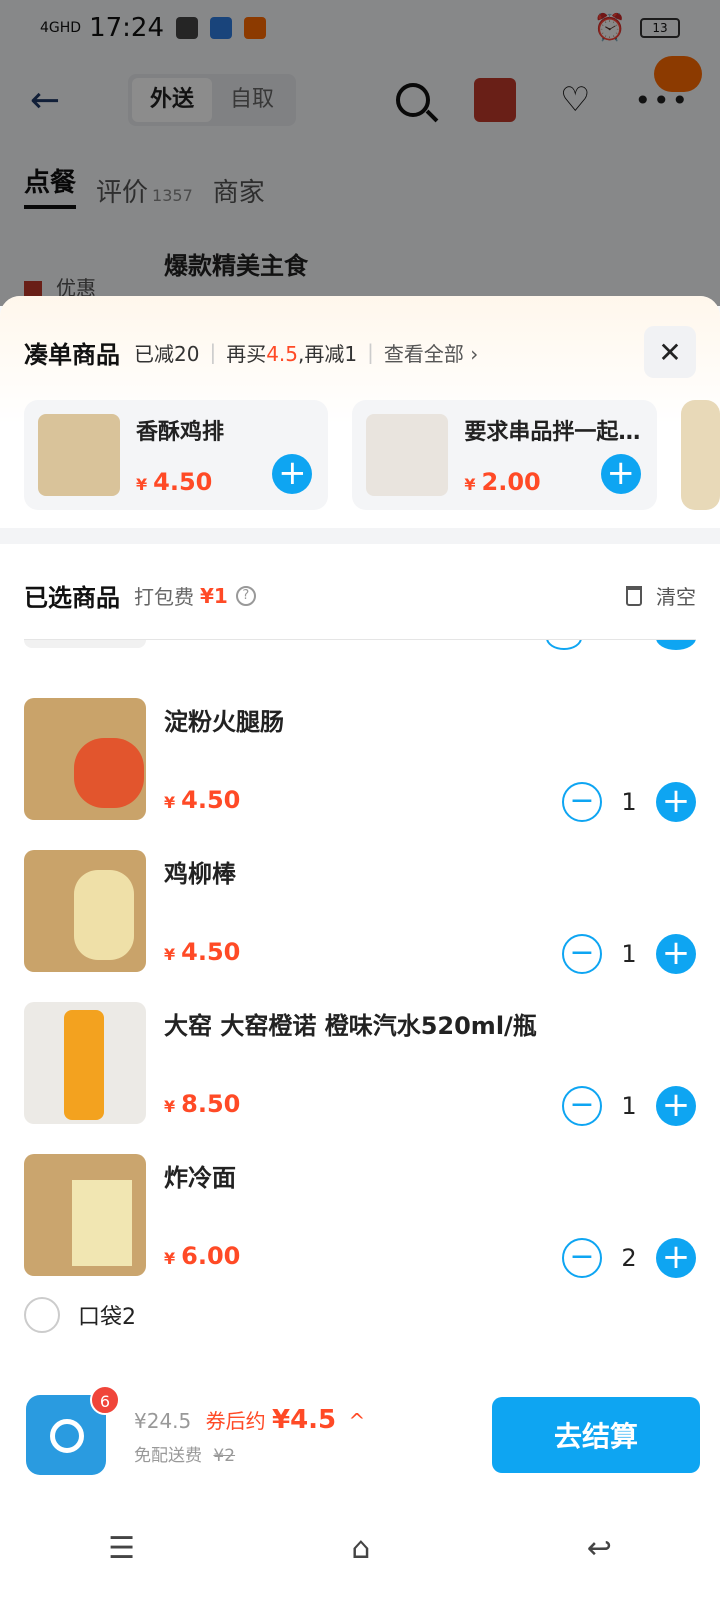  What do you see at coordinates (245, 595) in the screenshot?
I see `help-icon: ?` at bounding box center [245, 595].